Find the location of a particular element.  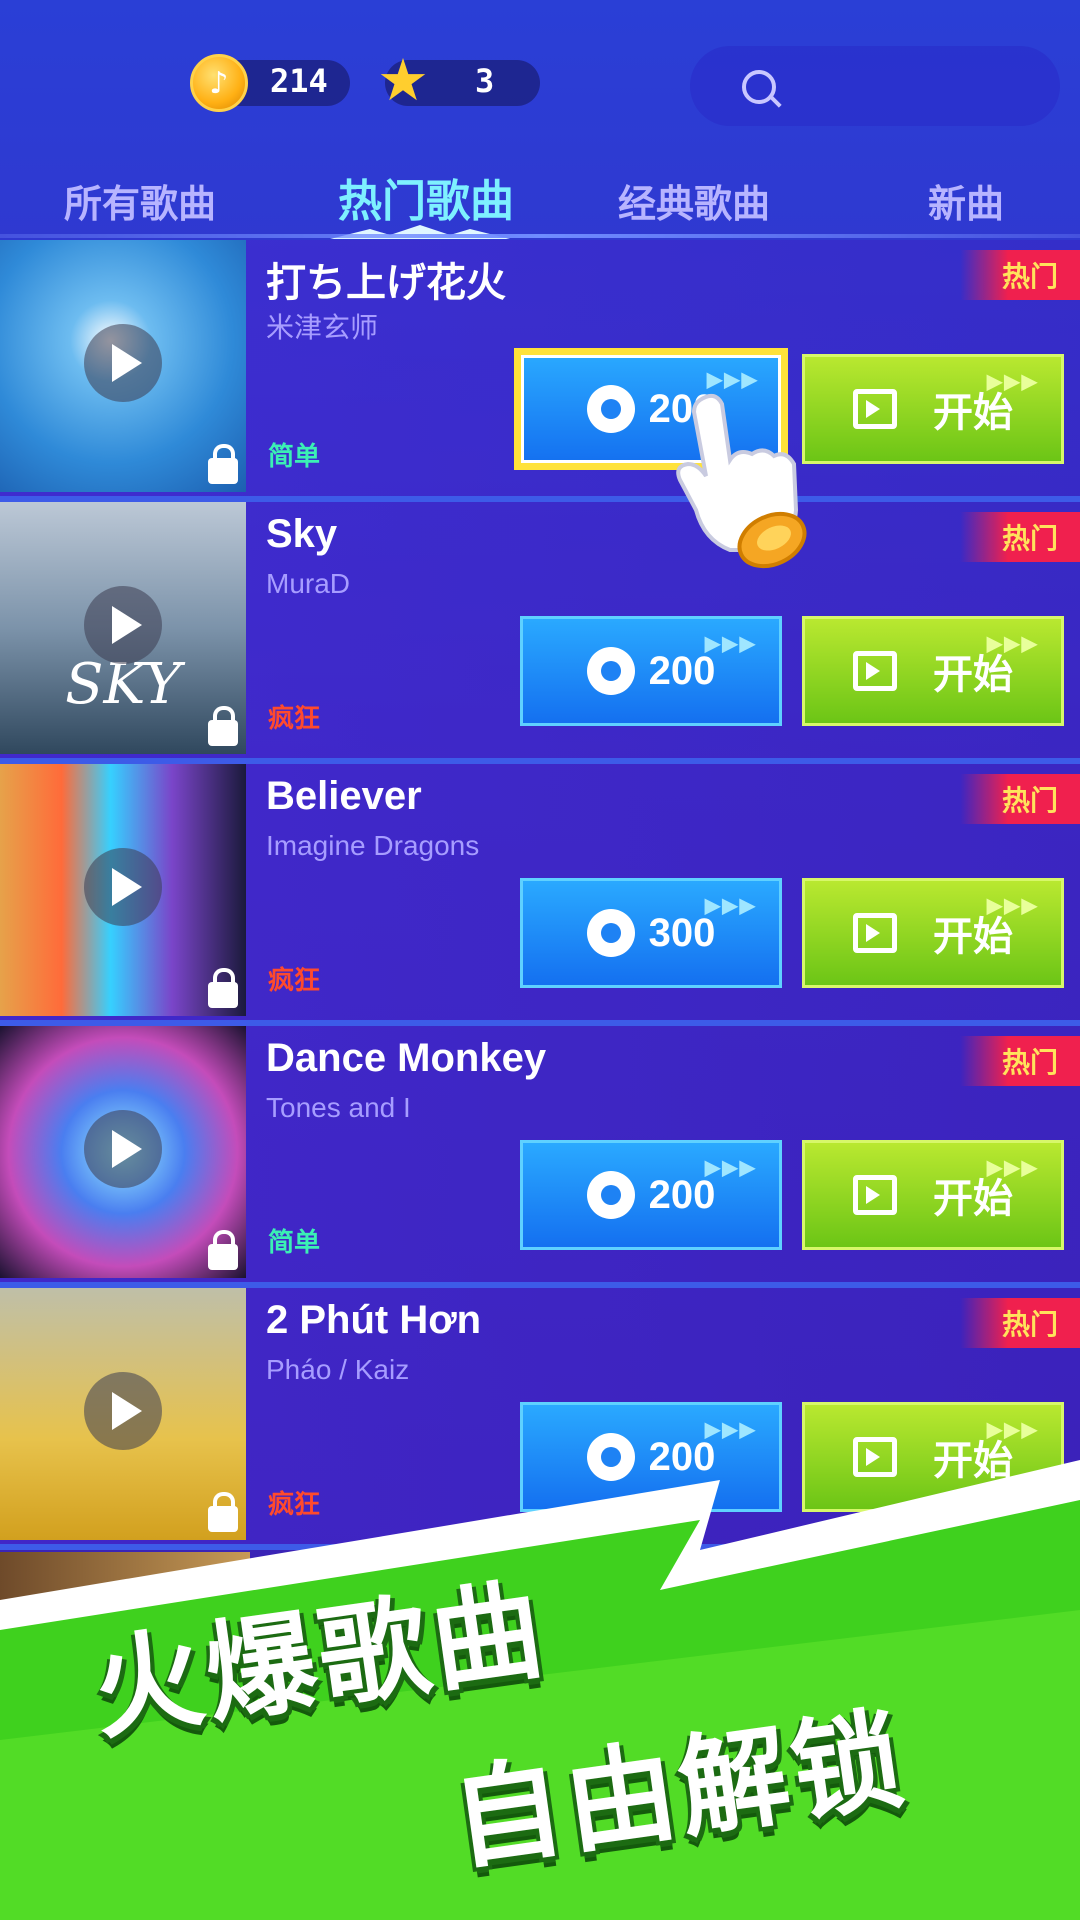

star-count: 3 is located at coordinates (485, 81).